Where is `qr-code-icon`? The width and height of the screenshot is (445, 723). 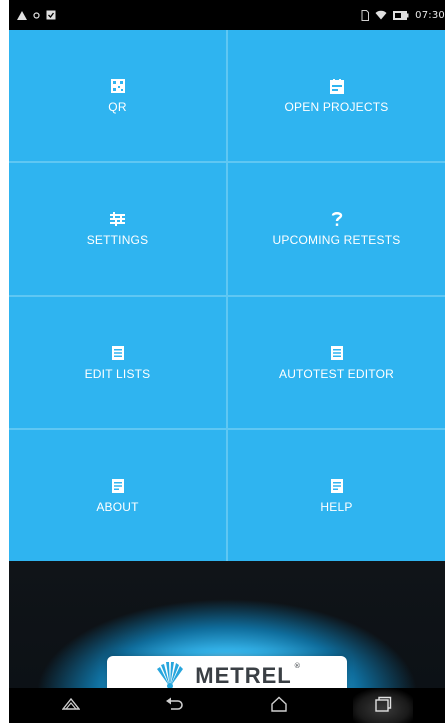
qr-code-icon is located at coordinates (117, 86).